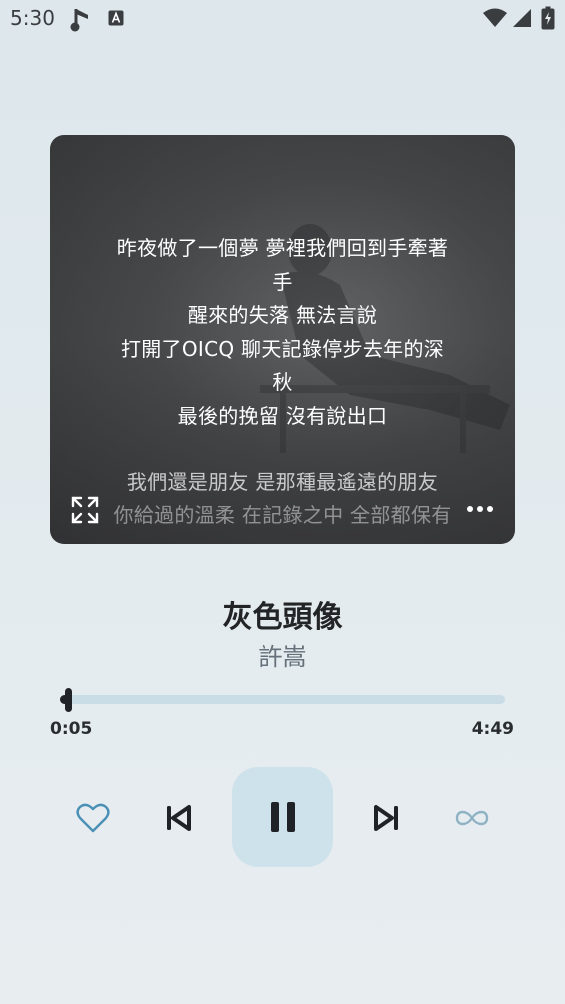 Image resolution: width=565 pixels, height=1004 pixels. Describe the element at coordinates (282, 348) in the screenshot. I see `lyric-line: 打開了OICQ 聊天記錄停步去年的深` at that location.